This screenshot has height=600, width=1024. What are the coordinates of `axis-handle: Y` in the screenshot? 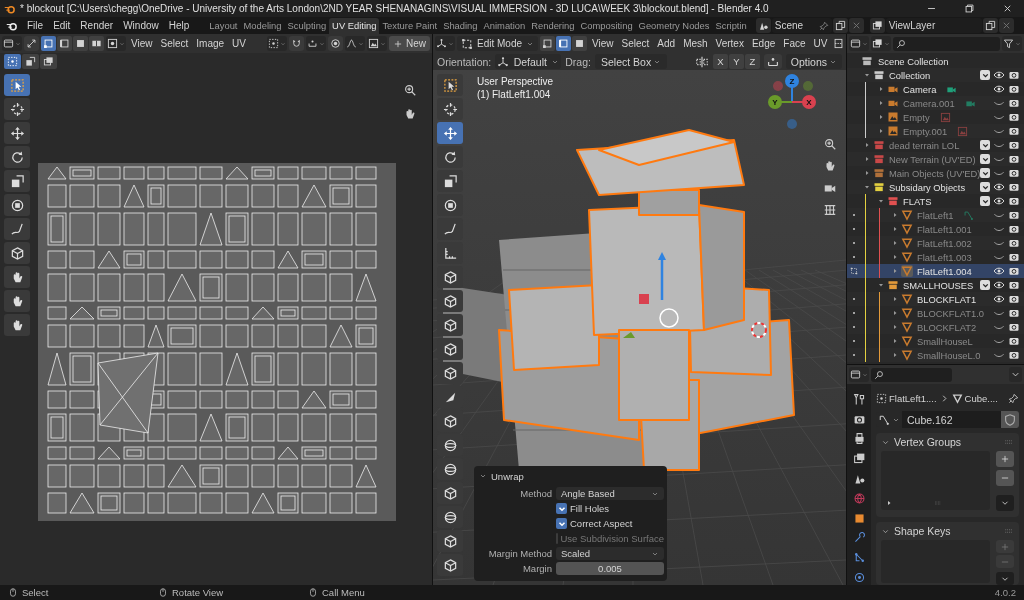 It's located at (775, 102).